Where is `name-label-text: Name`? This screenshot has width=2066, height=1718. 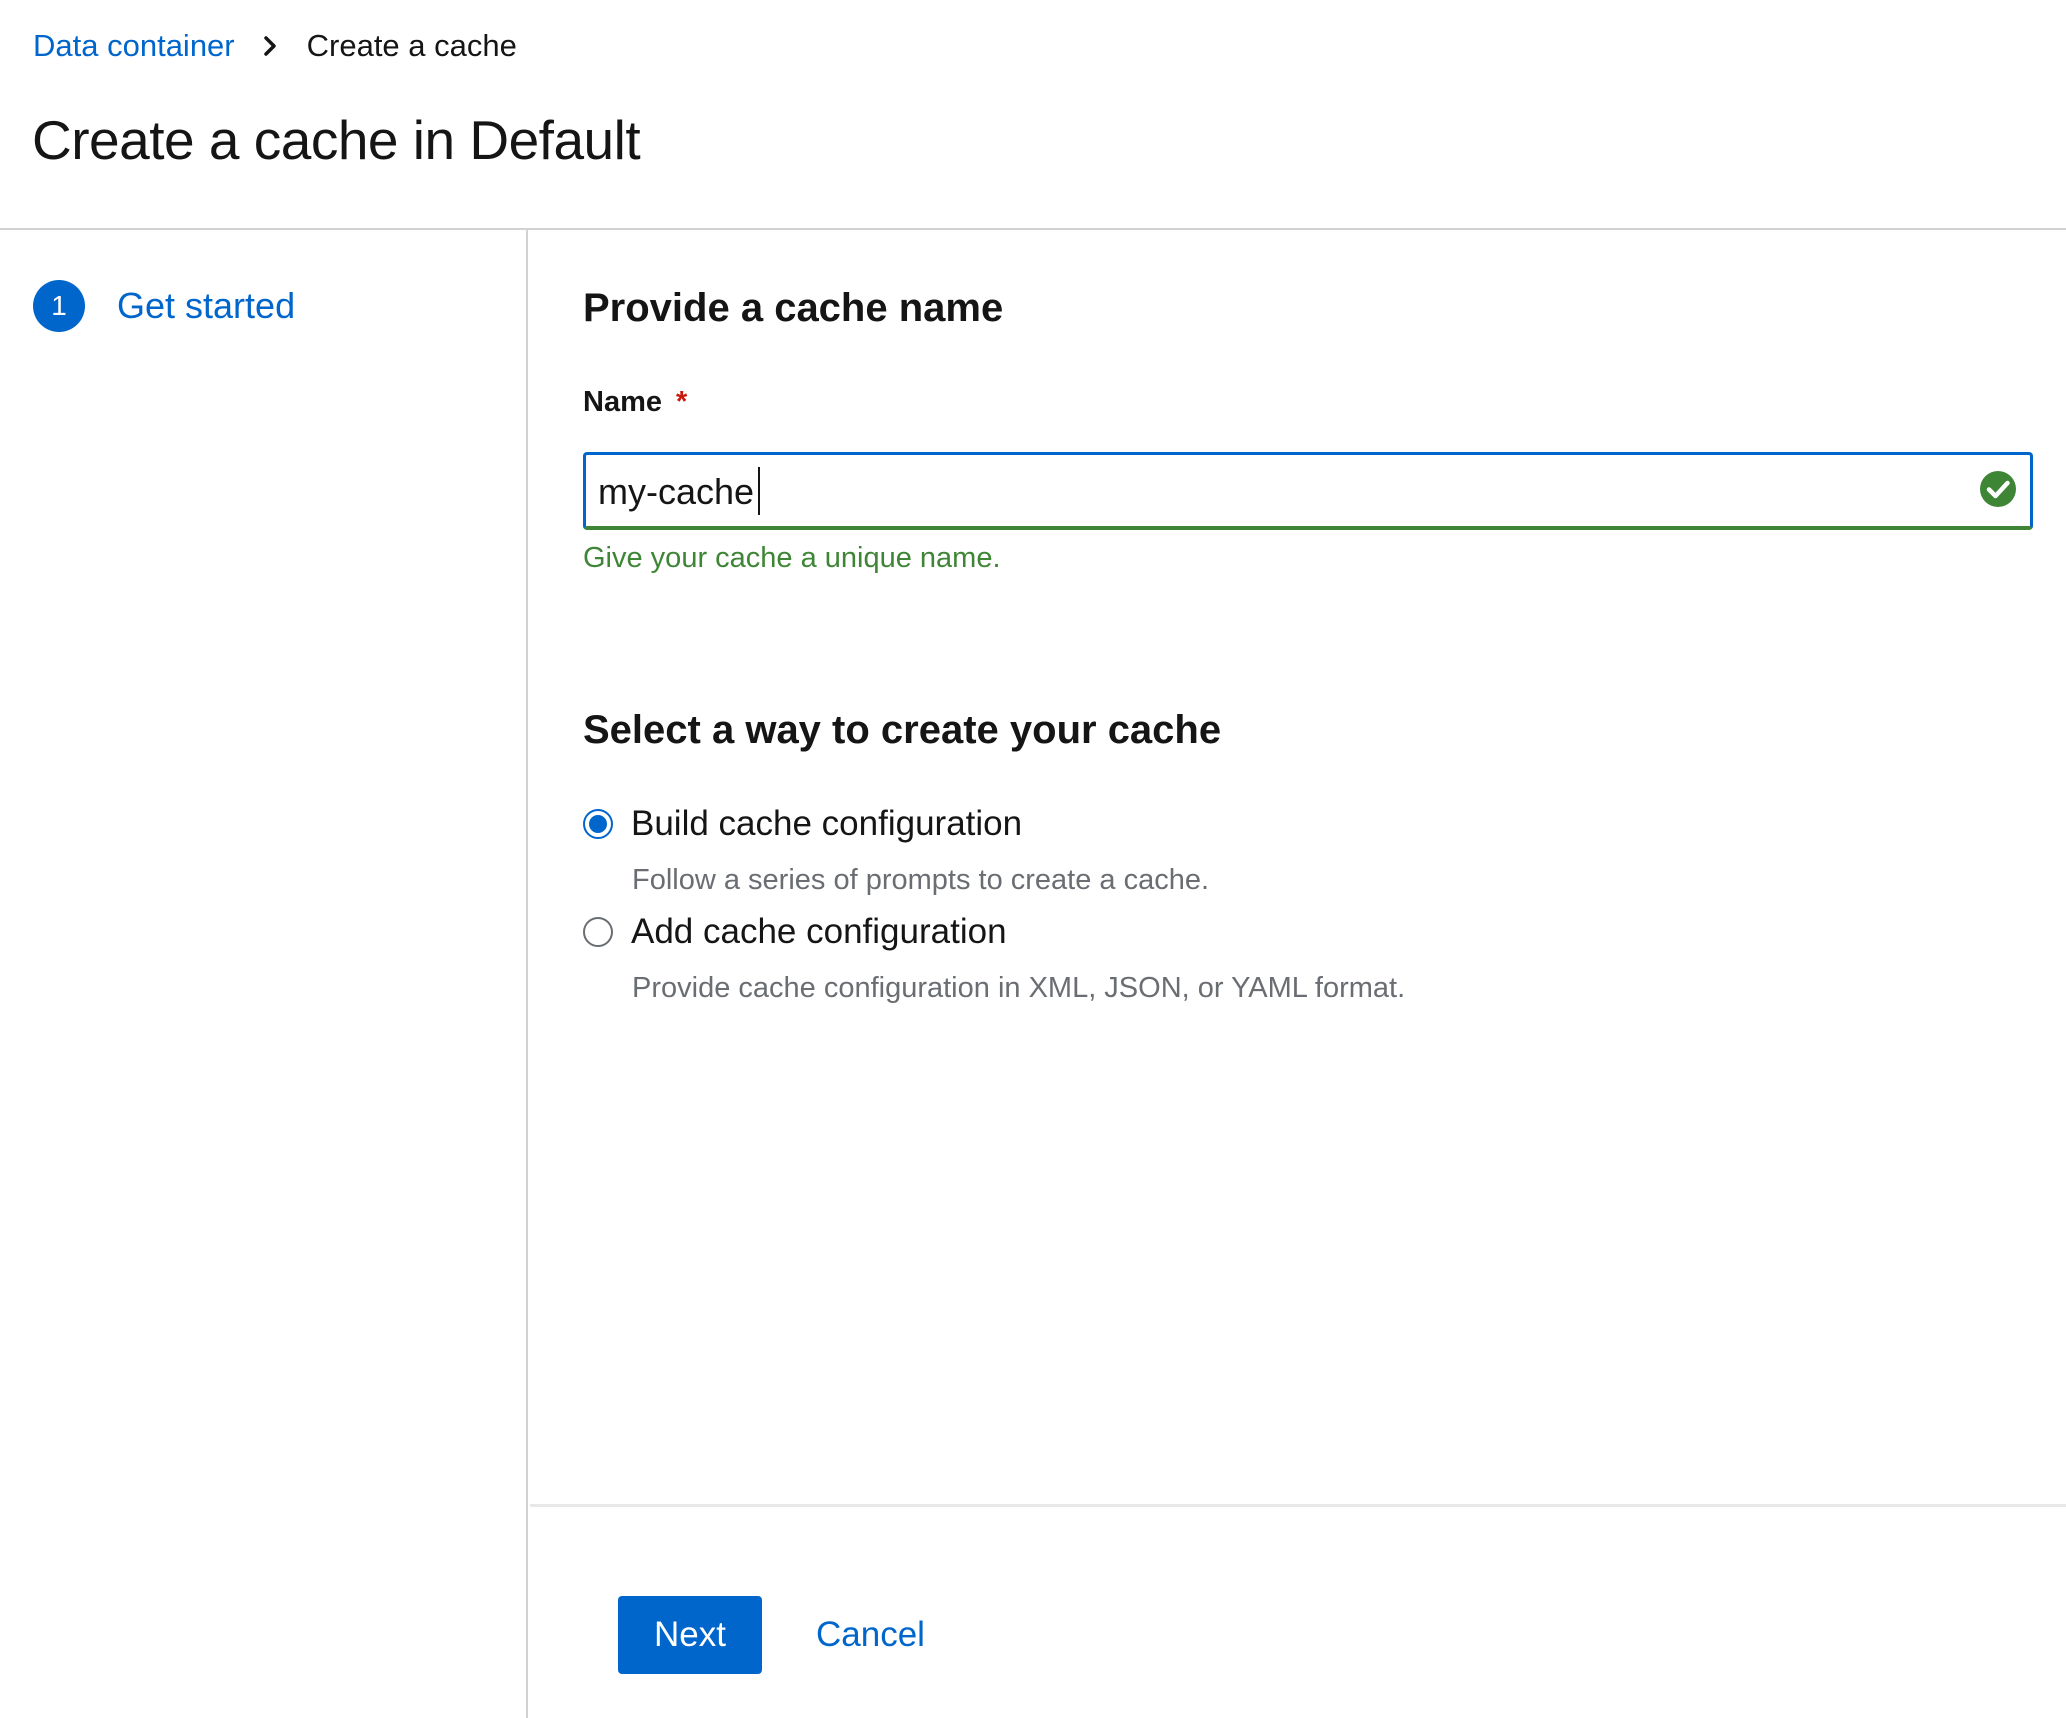 name-label-text: Name is located at coordinates (622, 402).